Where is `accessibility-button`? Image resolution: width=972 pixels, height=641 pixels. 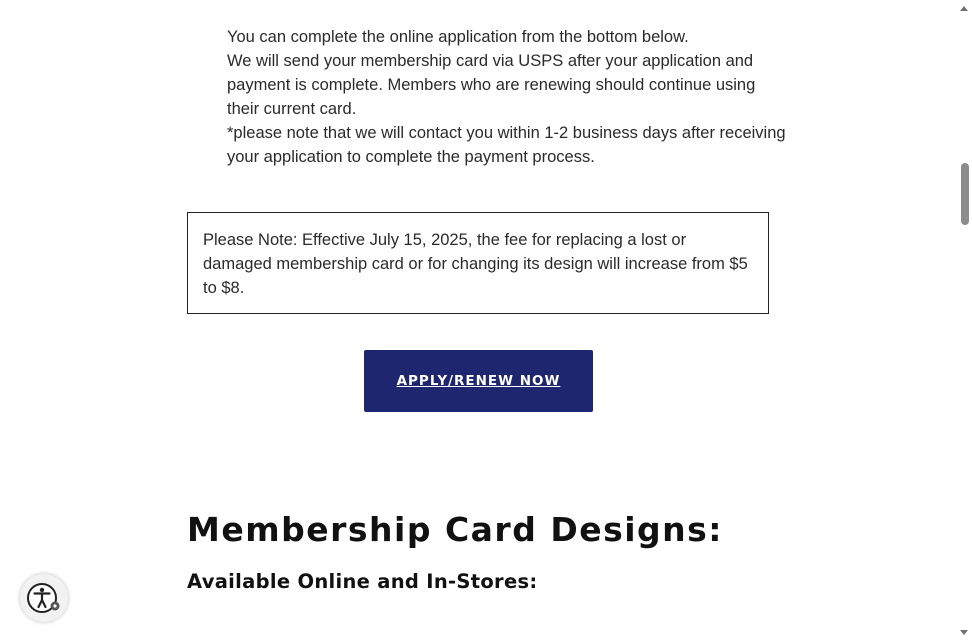
accessibility-button is located at coordinates (44, 598).